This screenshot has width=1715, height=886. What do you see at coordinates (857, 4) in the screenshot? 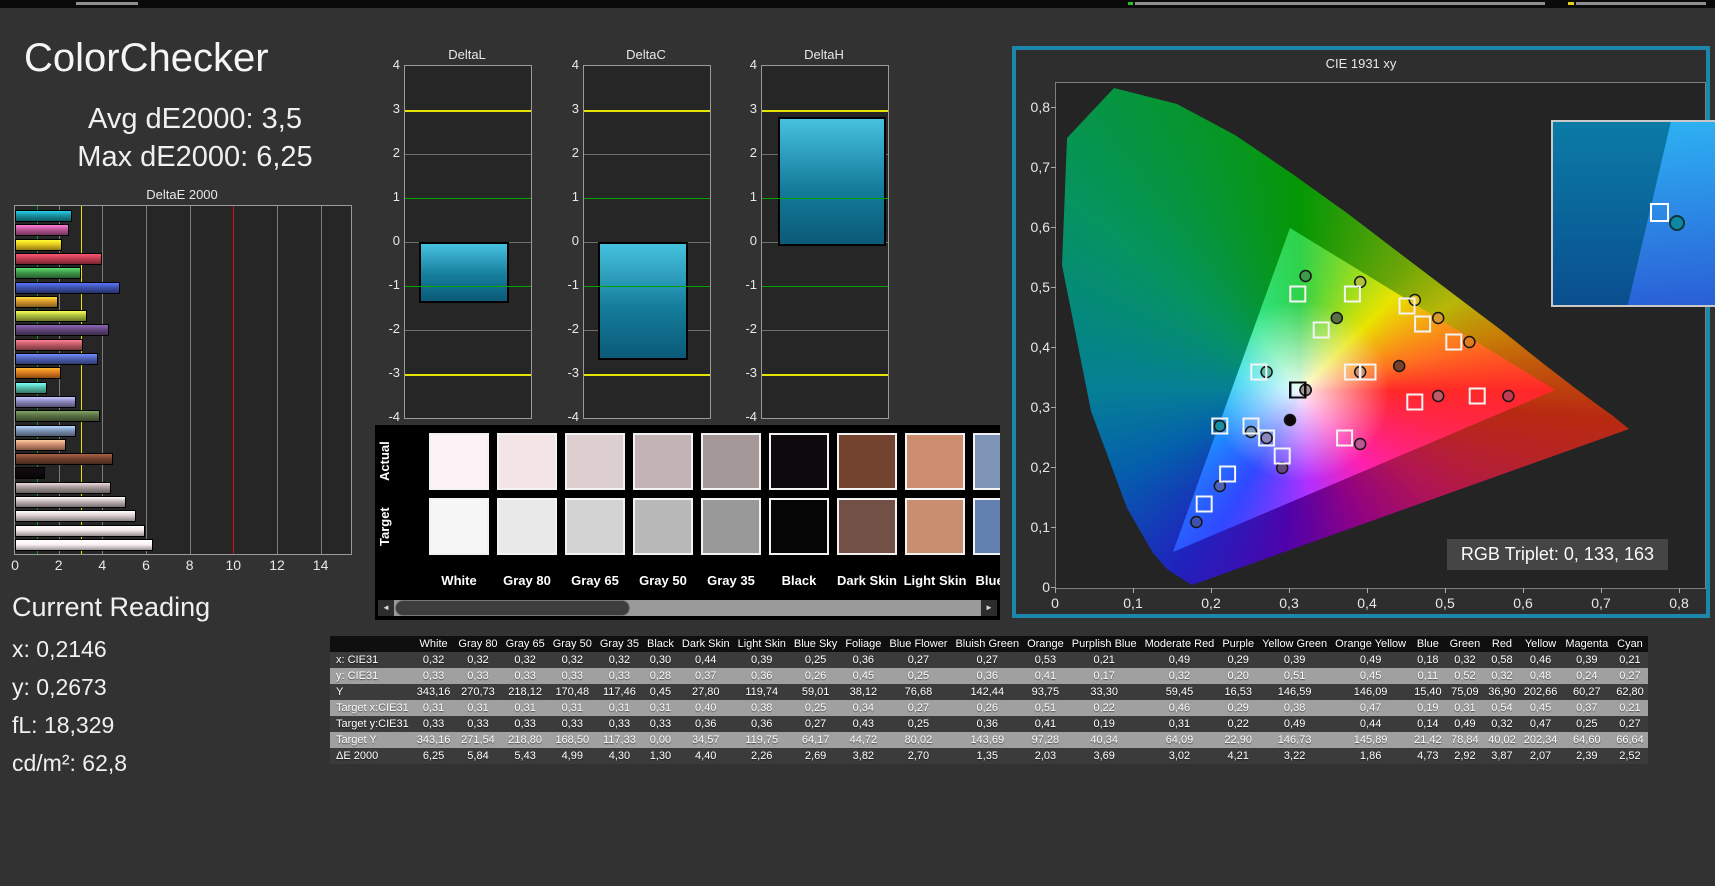
I see `top-edge-strip` at bounding box center [857, 4].